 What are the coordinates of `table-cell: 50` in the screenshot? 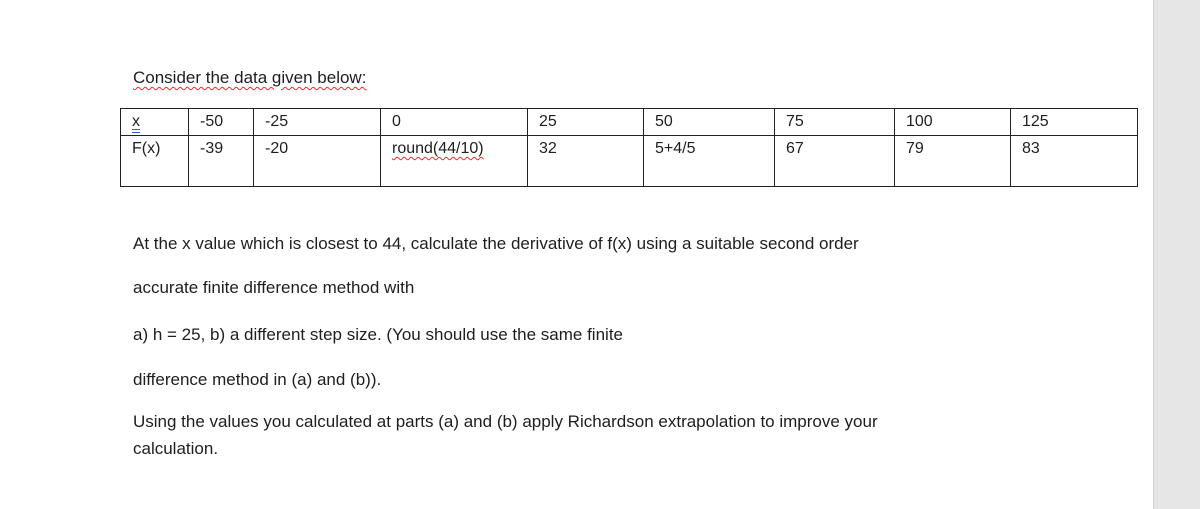 It's located at (709, 122).